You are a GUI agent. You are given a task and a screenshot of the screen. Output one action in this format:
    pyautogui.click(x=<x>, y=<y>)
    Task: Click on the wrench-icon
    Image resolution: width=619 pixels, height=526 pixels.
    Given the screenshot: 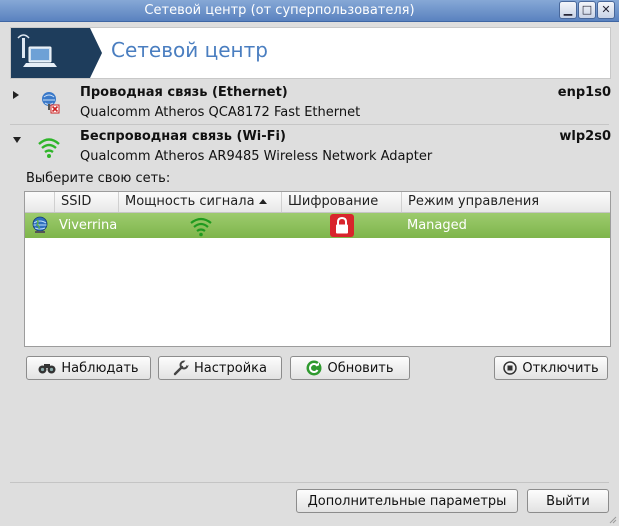 What is the action you would take?
    pyautogui.click(x=181, y=368)
    